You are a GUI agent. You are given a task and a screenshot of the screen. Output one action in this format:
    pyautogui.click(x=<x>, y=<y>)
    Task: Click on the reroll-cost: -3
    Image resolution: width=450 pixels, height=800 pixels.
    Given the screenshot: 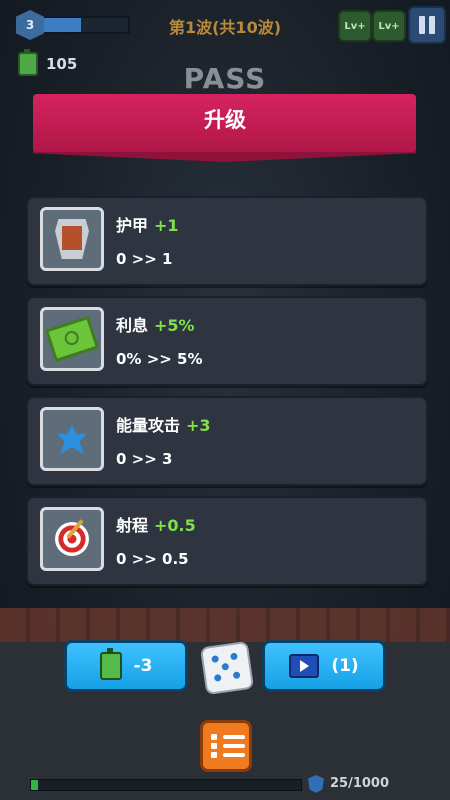 What is the action you would take?
    pyautogui.click(x=143, y=666)
    